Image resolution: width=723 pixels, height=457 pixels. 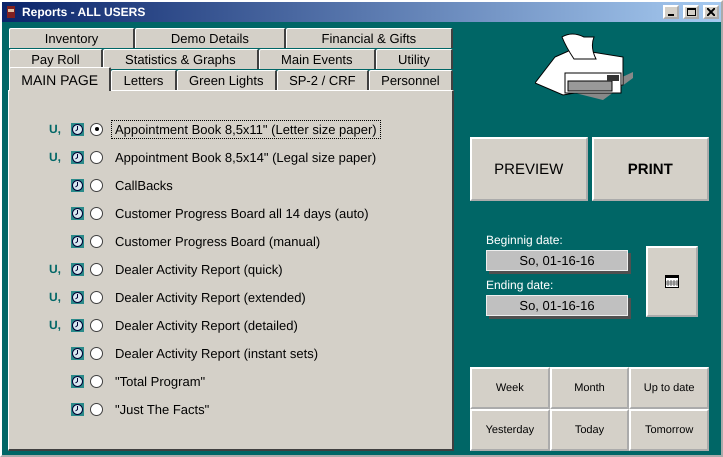 I want to click on range-button: Month, so click(x=590, y=388).